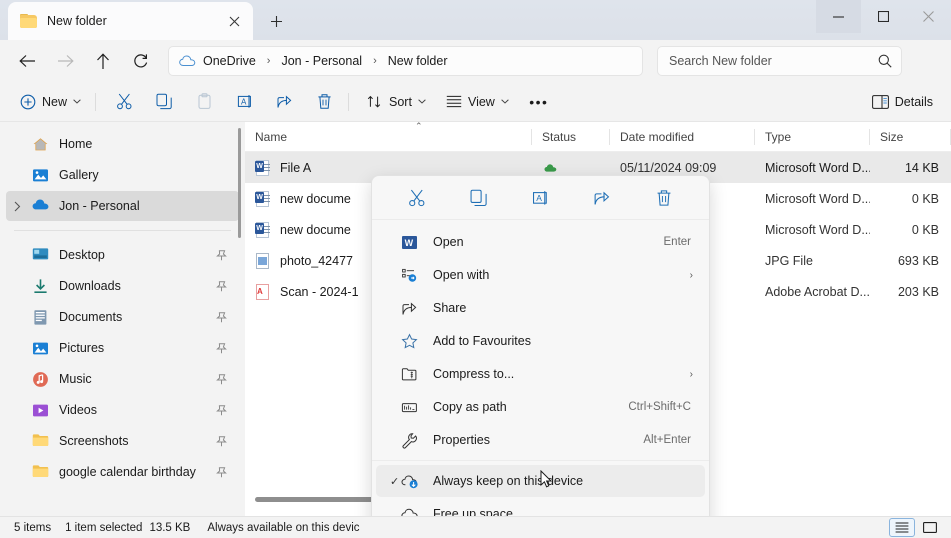 The image size is (951, 538). What do you see at coordinates (315, 229) in the screenshot?
I see `file-name-label: new docume` at bounding box center [315, 229].